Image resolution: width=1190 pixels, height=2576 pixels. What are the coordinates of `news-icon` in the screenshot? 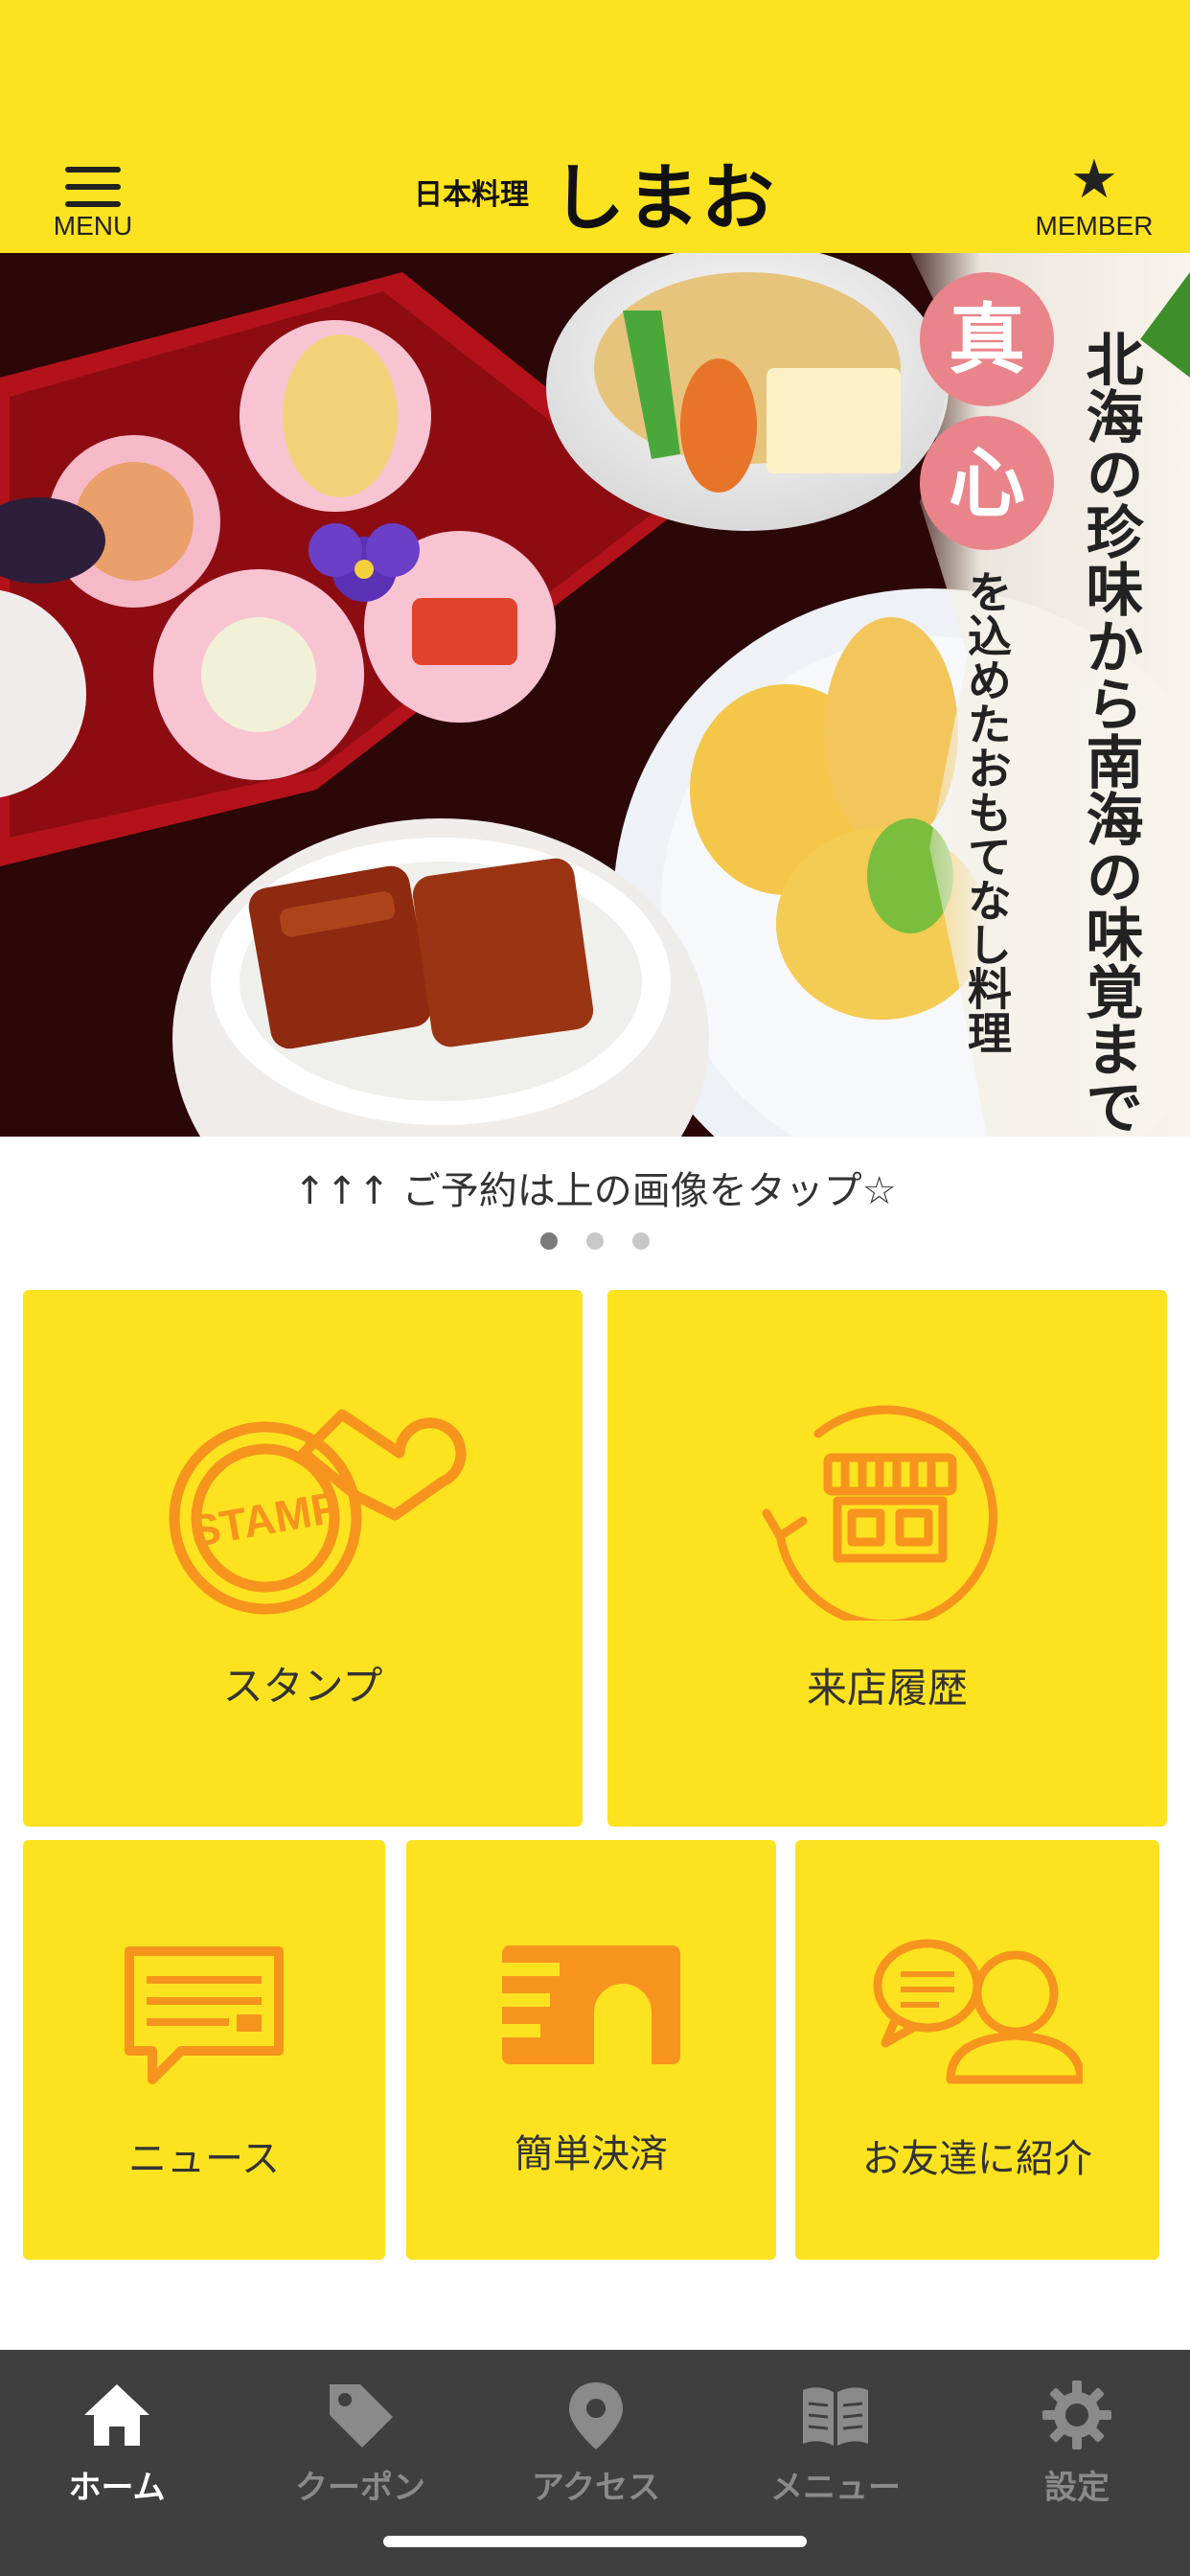 It's located at (205, 2015).